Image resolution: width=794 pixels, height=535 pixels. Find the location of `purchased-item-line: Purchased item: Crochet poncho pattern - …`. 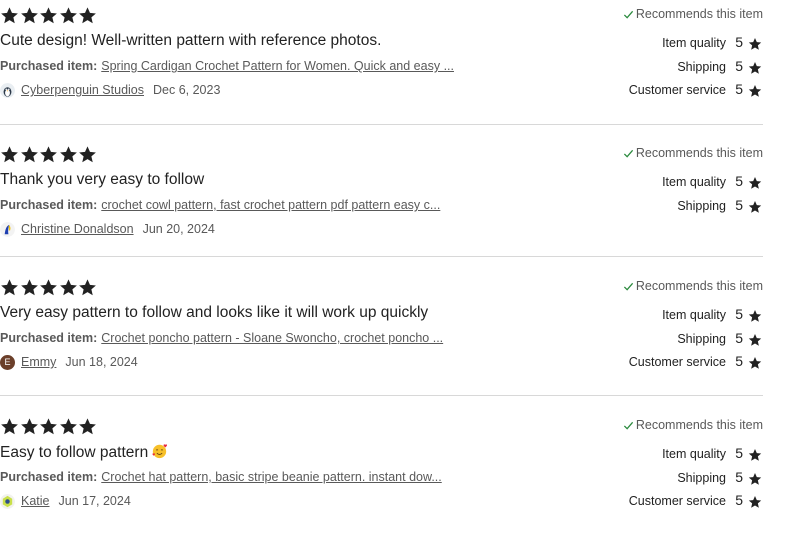

purchased-item-line: Purchased item: Crochet poncho pattern - … is located at coordinates (233, 338).